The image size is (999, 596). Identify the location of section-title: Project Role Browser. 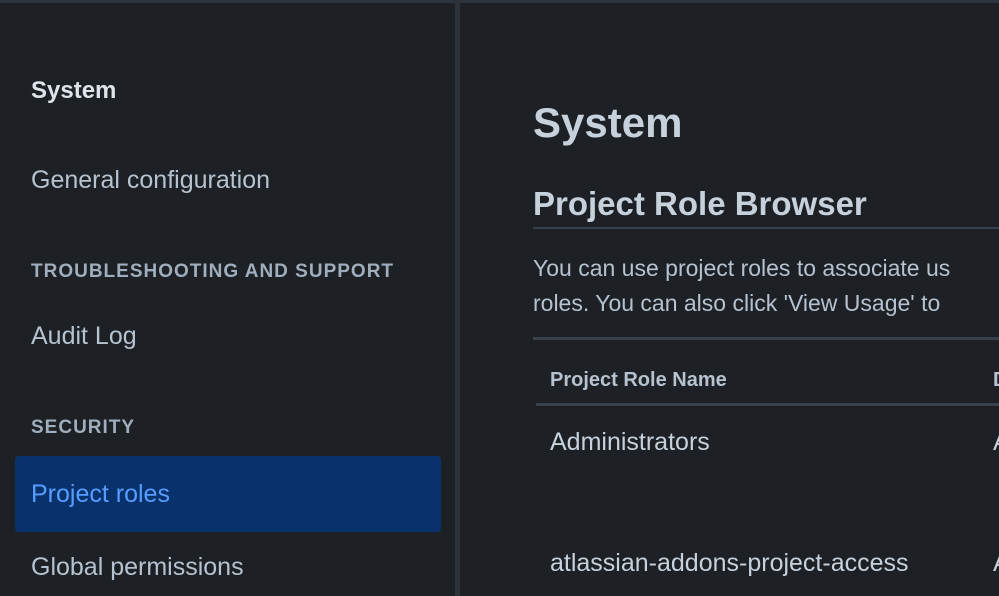
(700, 203).